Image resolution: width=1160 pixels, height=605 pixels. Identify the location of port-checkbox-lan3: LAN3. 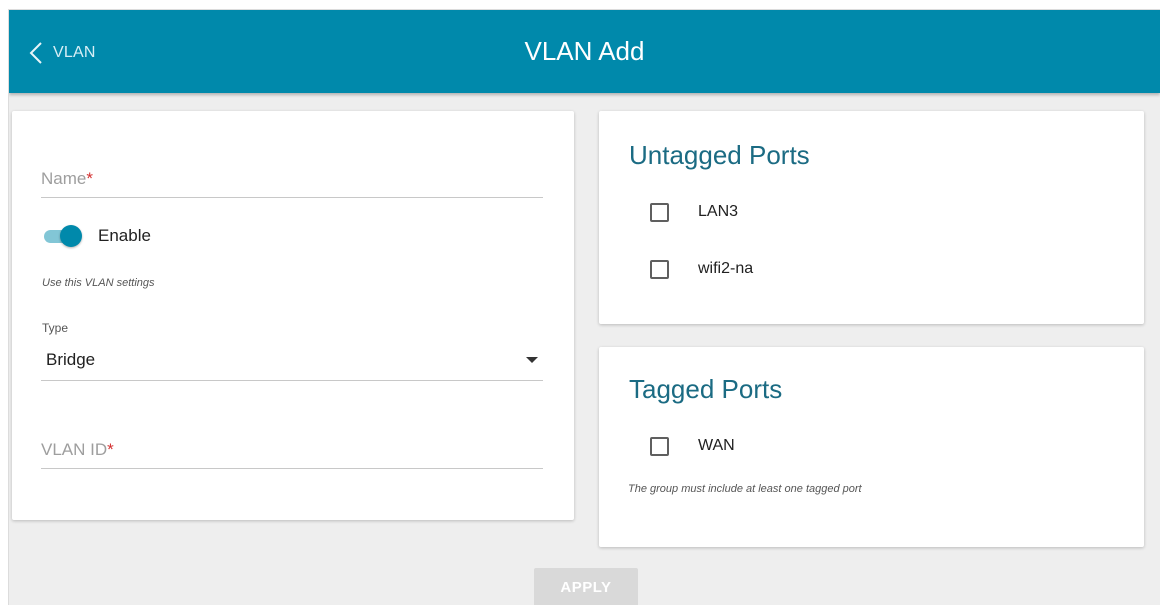
(694, 212).